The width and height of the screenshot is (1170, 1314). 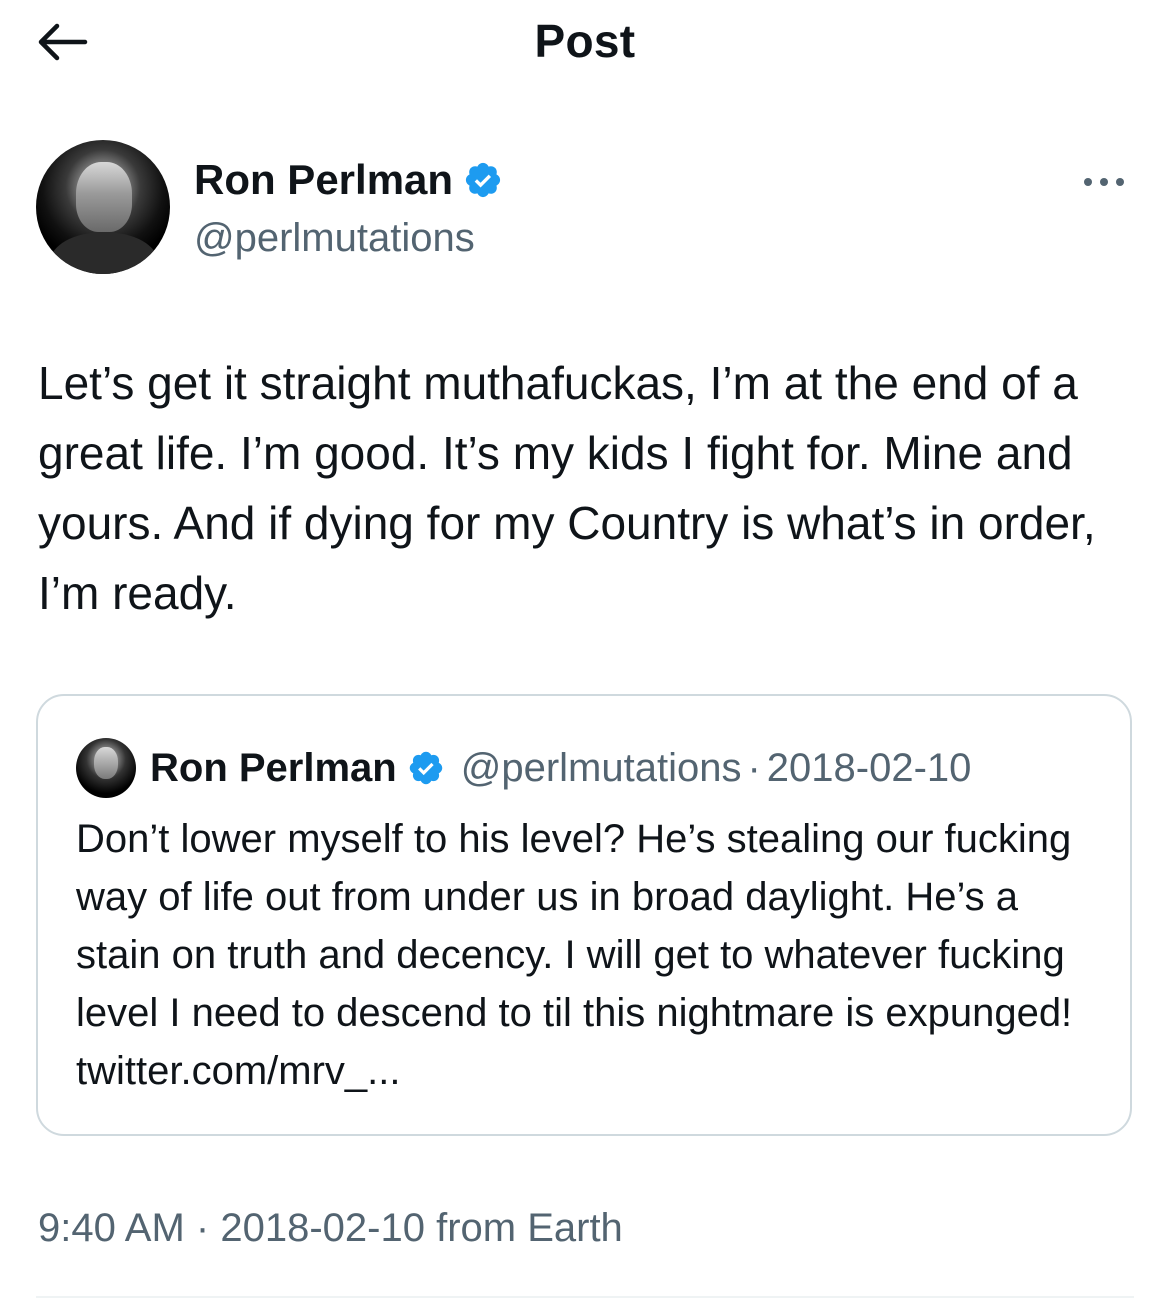 What do you see at coordinates (106, 768) in the screenshot?
I see `quoted-avatar` at bounding box center [106, 768].